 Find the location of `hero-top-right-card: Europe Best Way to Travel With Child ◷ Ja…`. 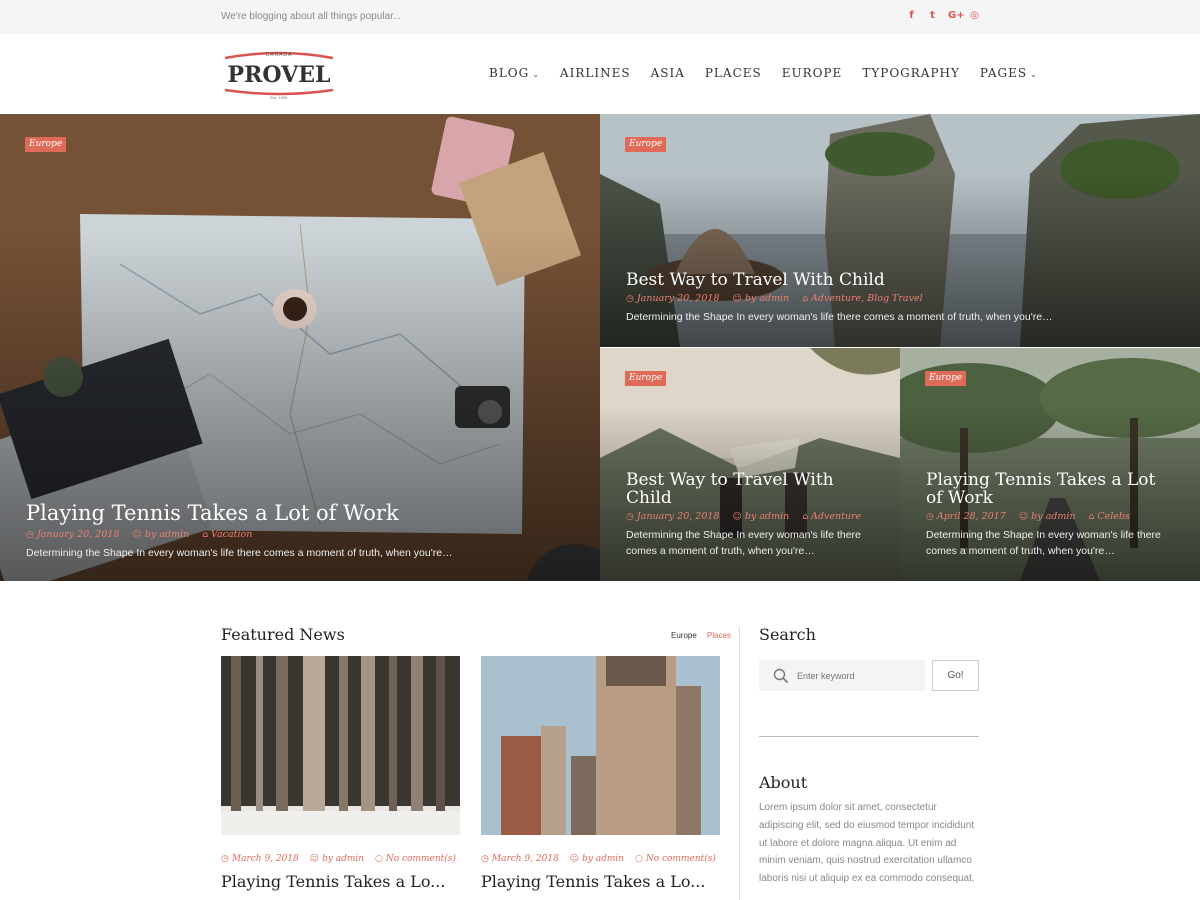

hero-top-right-card: Europe Best Way to Travel With Child ◷ Ja… is located at coordinates (900, 230).